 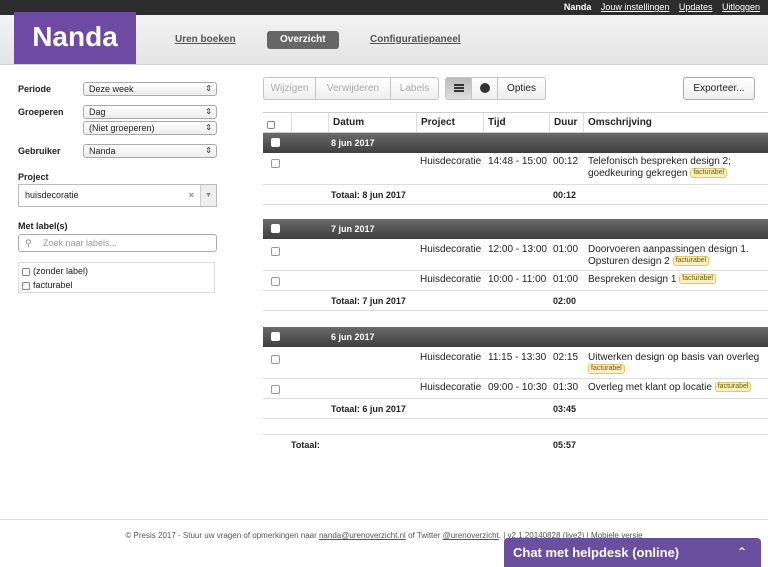 I want to click on helpdesk-chat-button: Chat met helpdesk (online) ⌃, so click(x=632, y=552).